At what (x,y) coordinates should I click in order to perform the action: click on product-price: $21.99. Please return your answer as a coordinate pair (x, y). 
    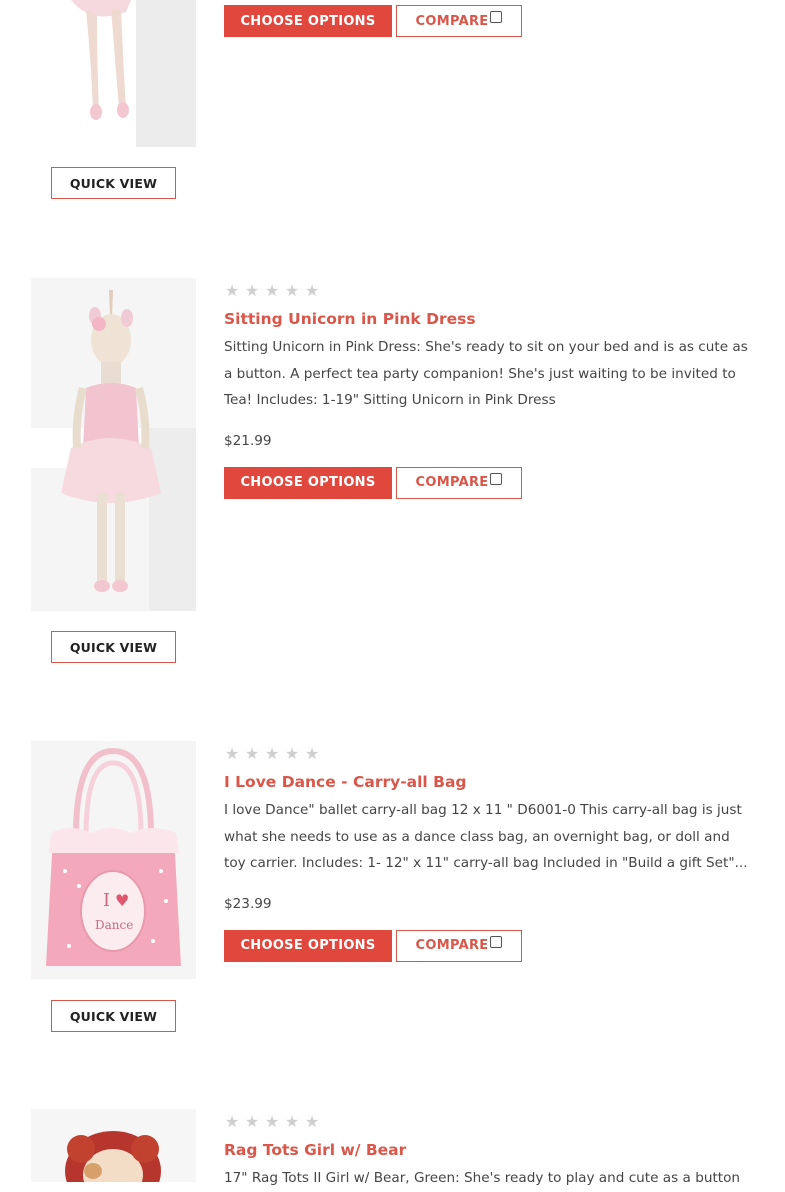
    Looking at the image, I should click on (248, 440).